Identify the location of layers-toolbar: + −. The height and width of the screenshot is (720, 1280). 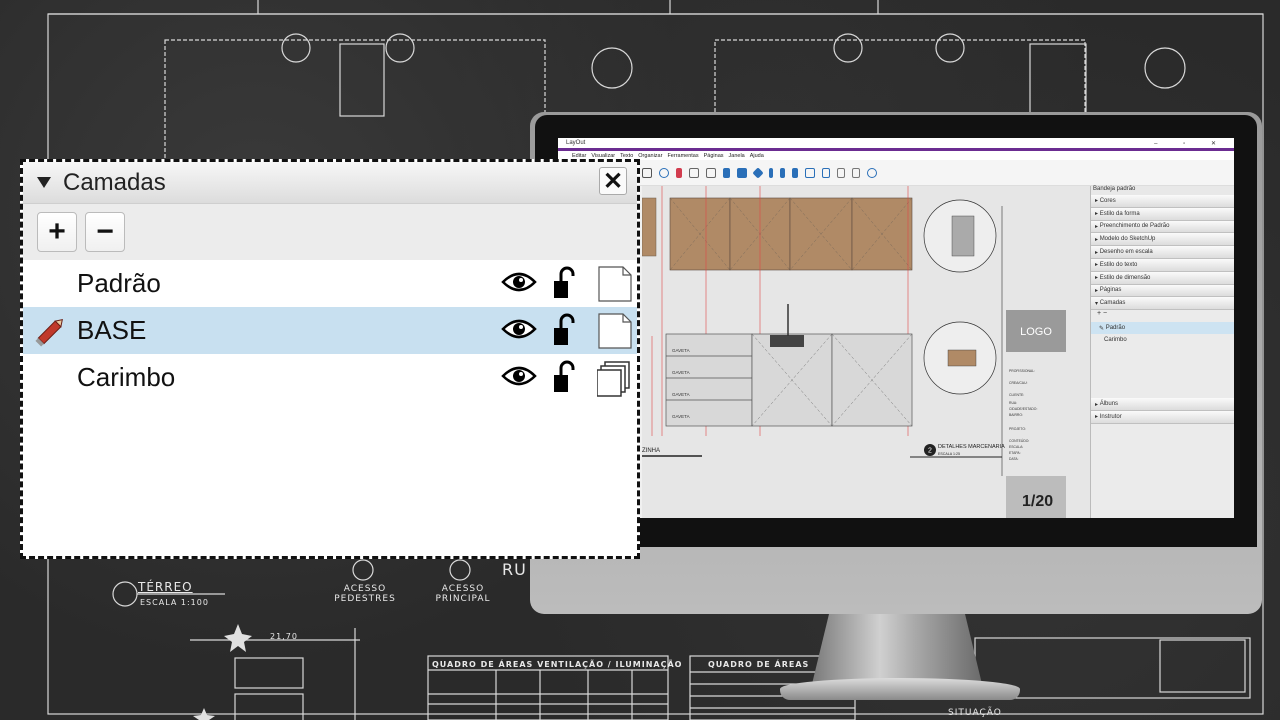
(330, 232).